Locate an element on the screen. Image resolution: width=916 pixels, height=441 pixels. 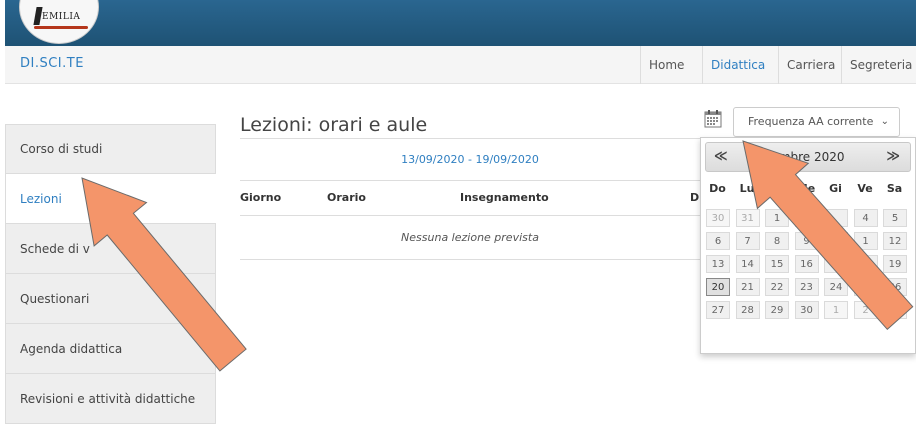
nav-carriera: Carriera is located at coordinates (810, 65).